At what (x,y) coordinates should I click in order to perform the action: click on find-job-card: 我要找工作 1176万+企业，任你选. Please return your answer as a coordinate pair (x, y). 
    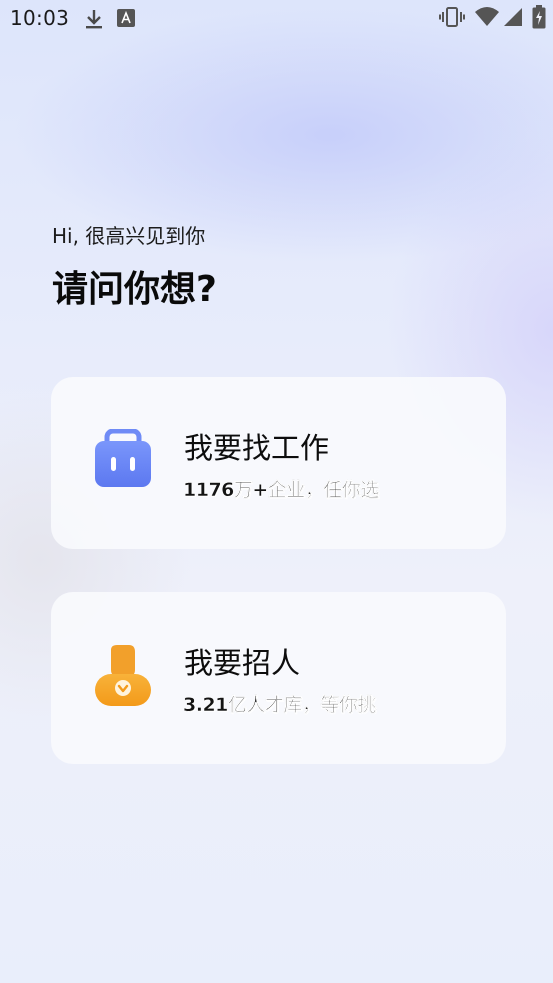
    Looking at the image, I should click on (278, 463).